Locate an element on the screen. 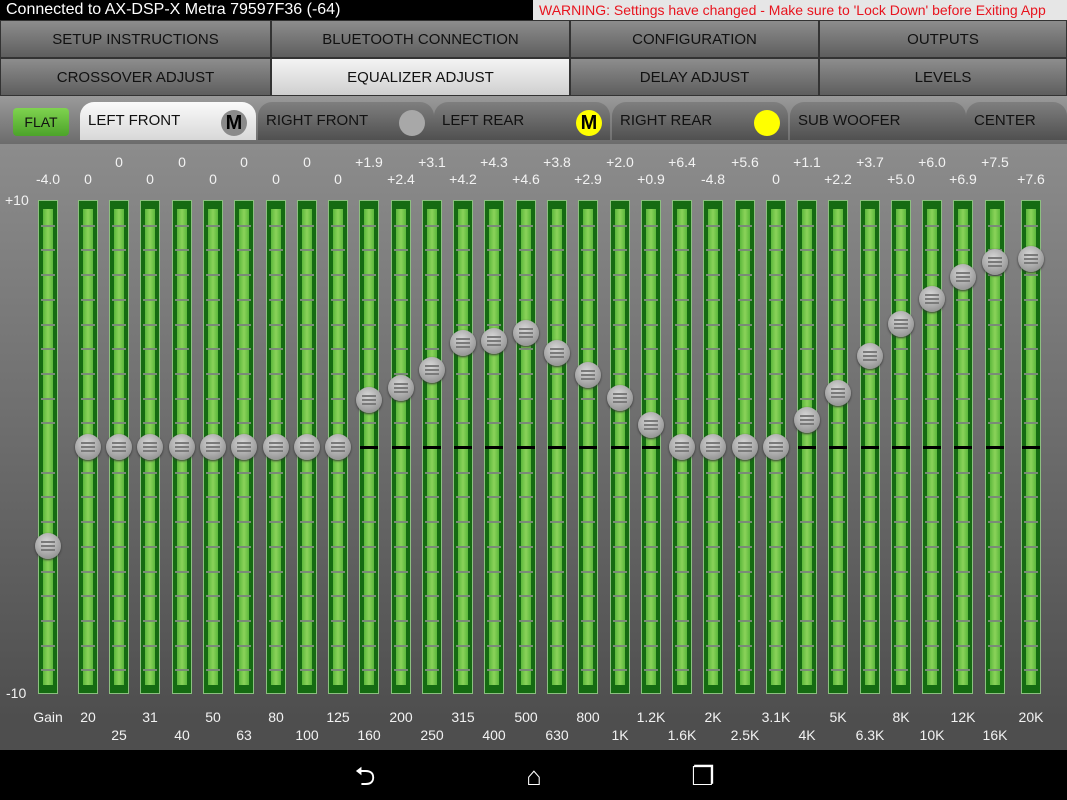  eq-slider-20k is located at coordinates (1031, 447).